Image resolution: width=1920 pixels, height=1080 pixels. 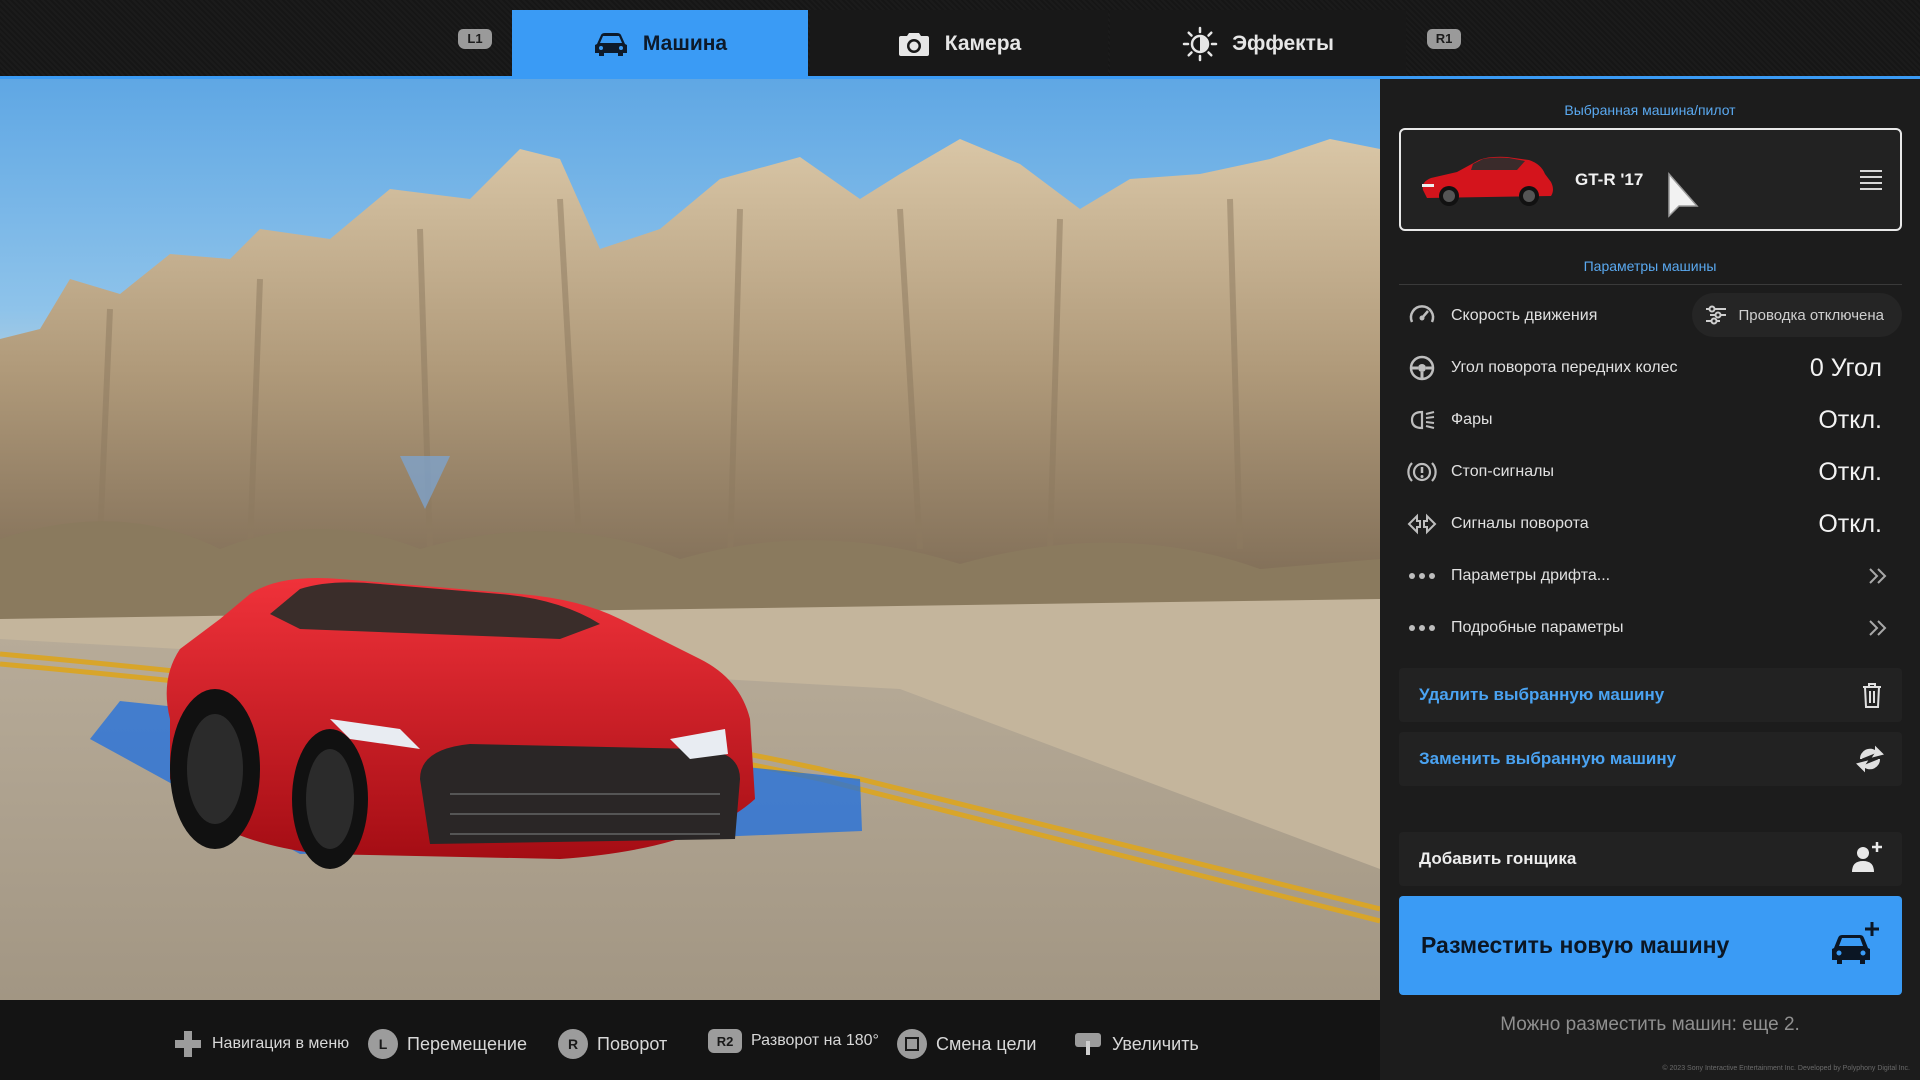 I want to click on turn-signal-icon, so click(x=1422, y=524).